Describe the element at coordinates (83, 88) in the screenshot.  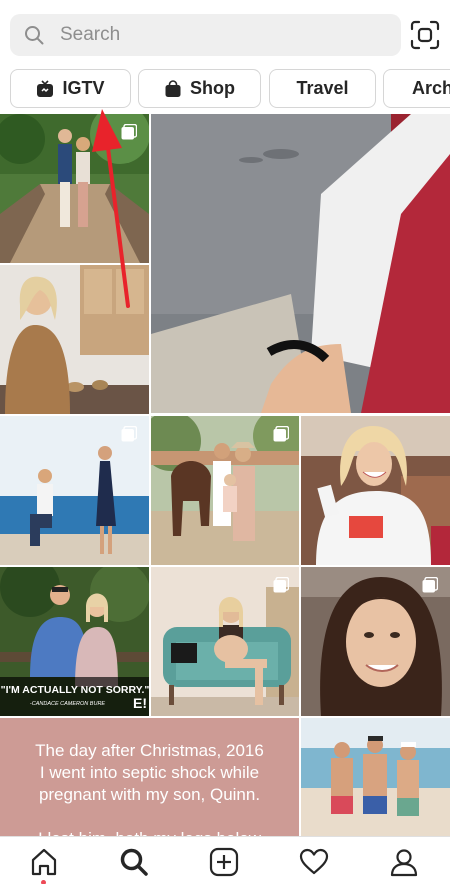
I see `chip-label: IGTV` at that location.